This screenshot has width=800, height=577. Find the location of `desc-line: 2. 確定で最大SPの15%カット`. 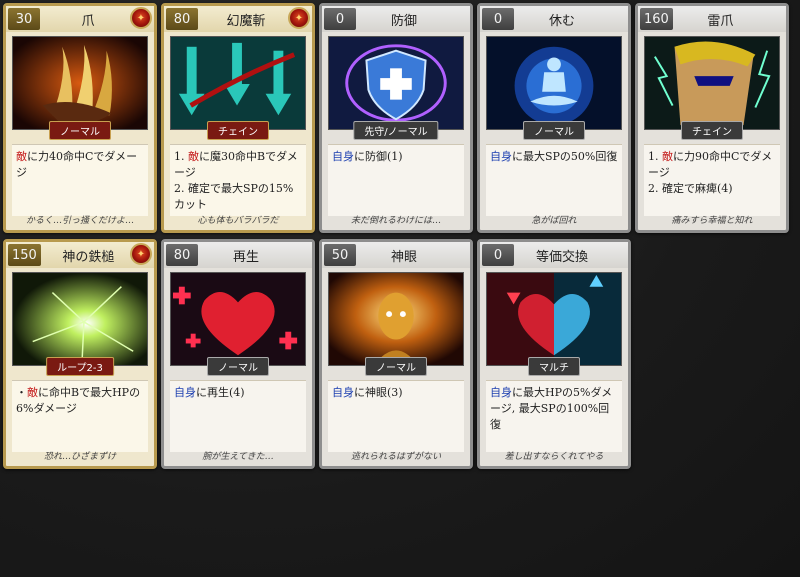

desc-line: 2. 確定で最大SPの15%カット is located at coordinates (238, 197).